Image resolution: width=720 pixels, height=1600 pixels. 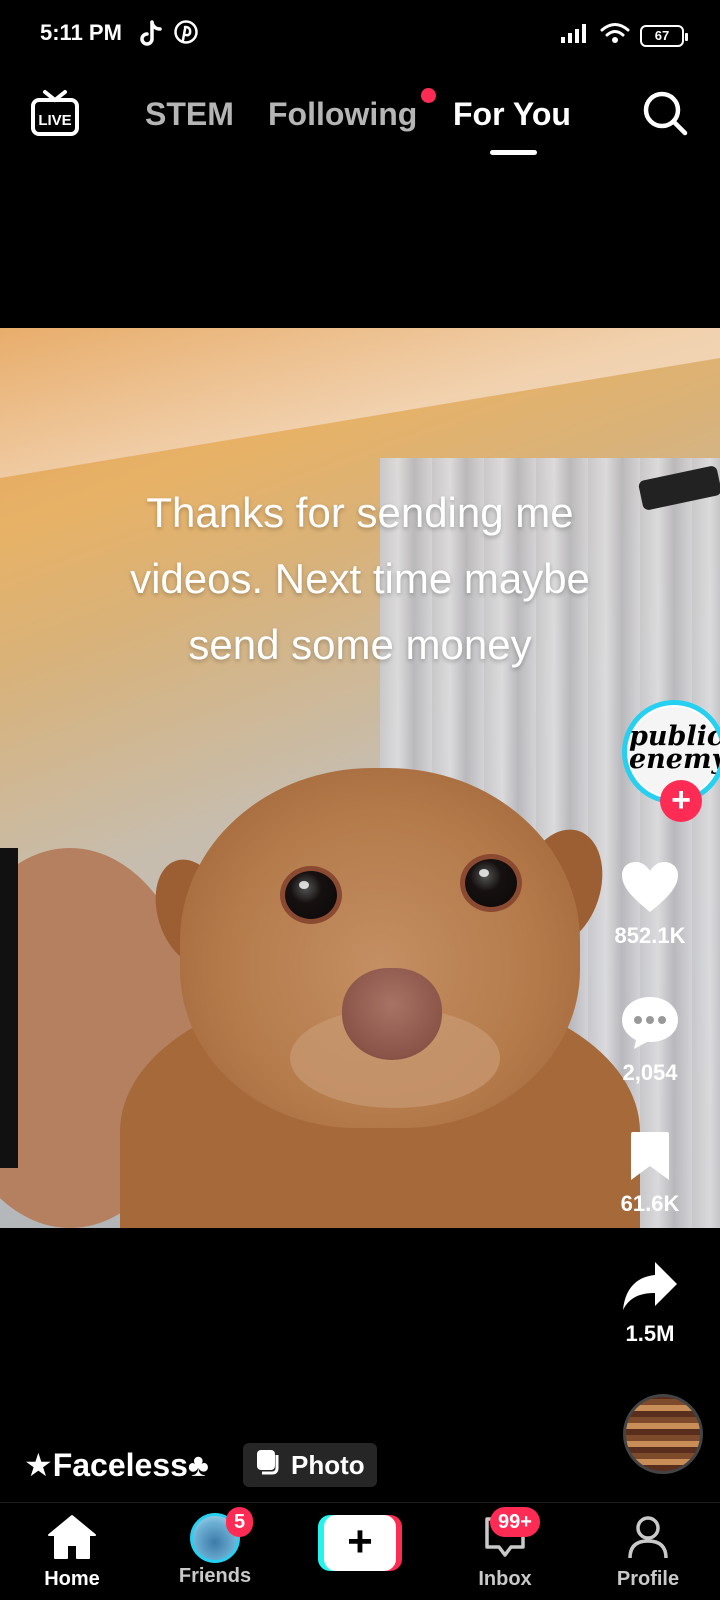 What do you see at coordinates (648, 1540) in the screenshot?
I see `profile-icon` at bounding box center [648, 1540].